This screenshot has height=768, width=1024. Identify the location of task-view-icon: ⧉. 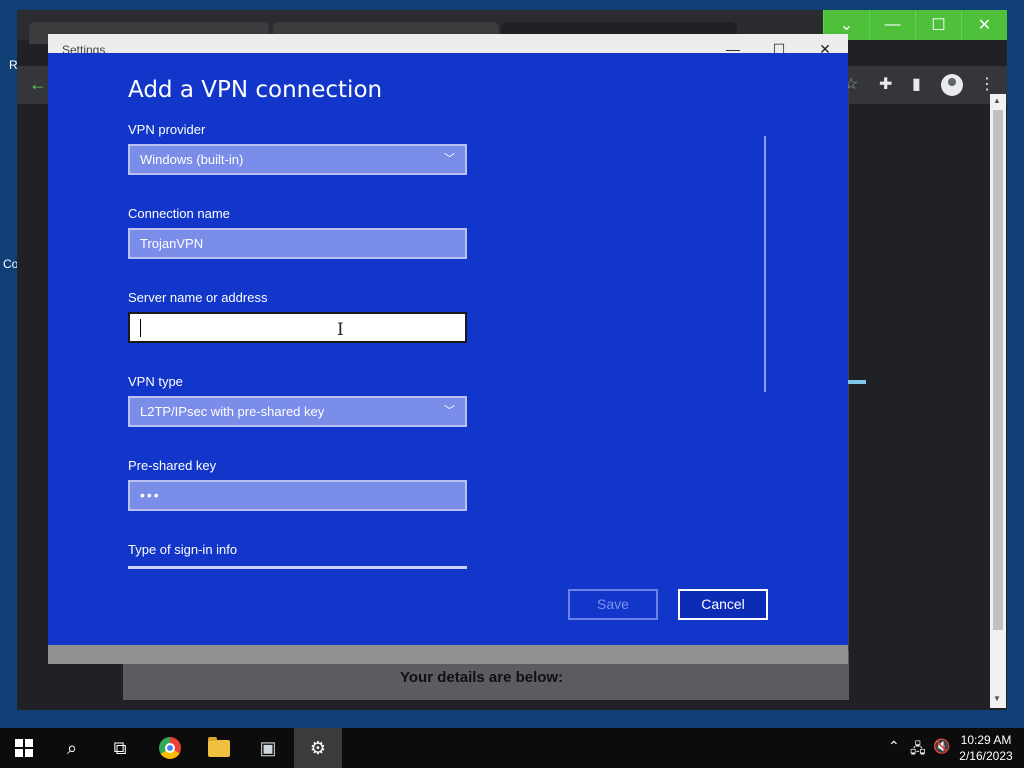
(120, 748).